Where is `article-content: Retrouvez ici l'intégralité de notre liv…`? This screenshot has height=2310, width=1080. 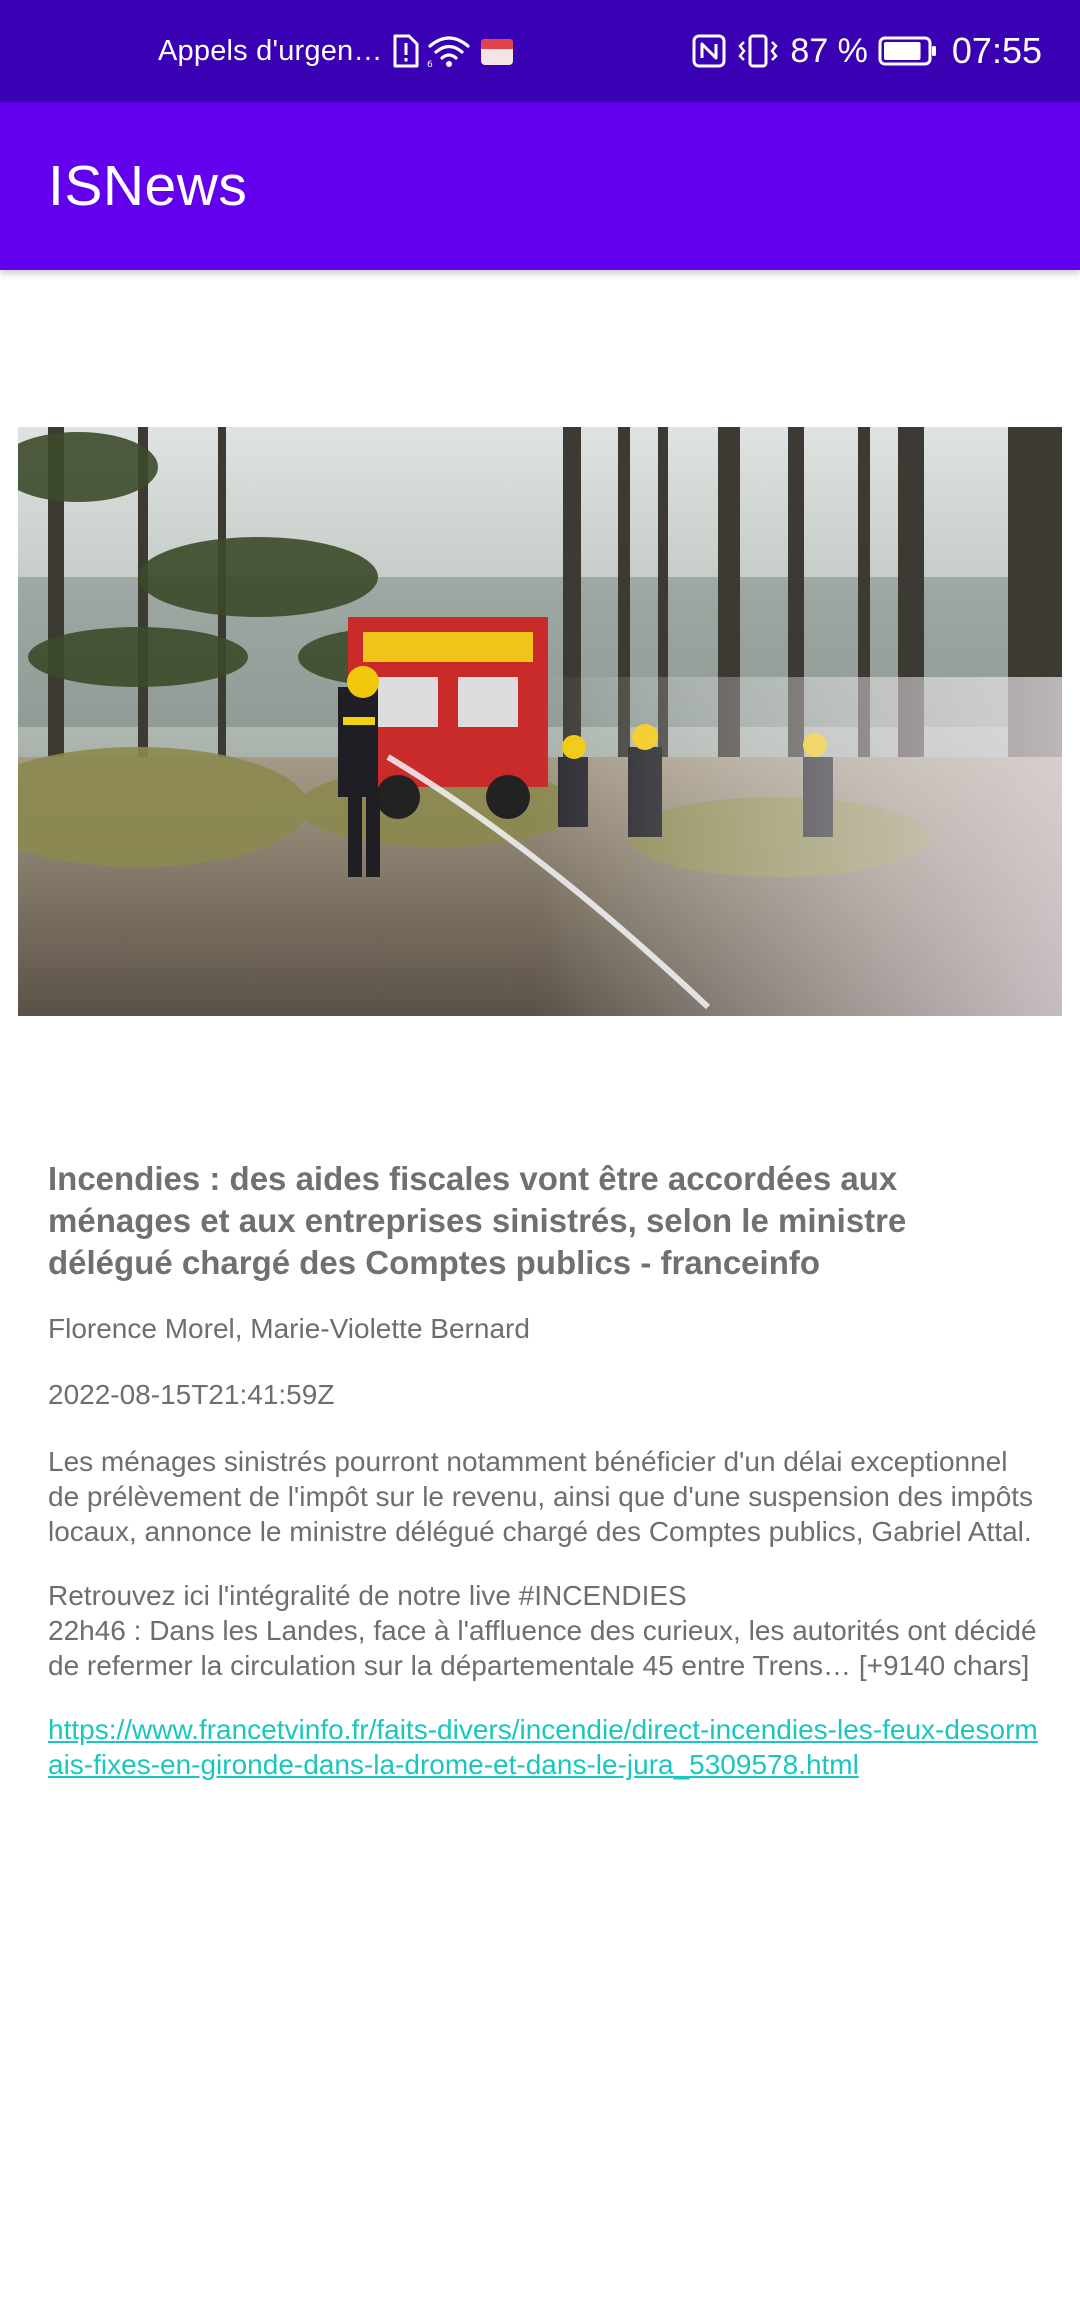 article-content: Retrouvez ici l'intégralité de notre liv… is located at coordinates (542, 1630).